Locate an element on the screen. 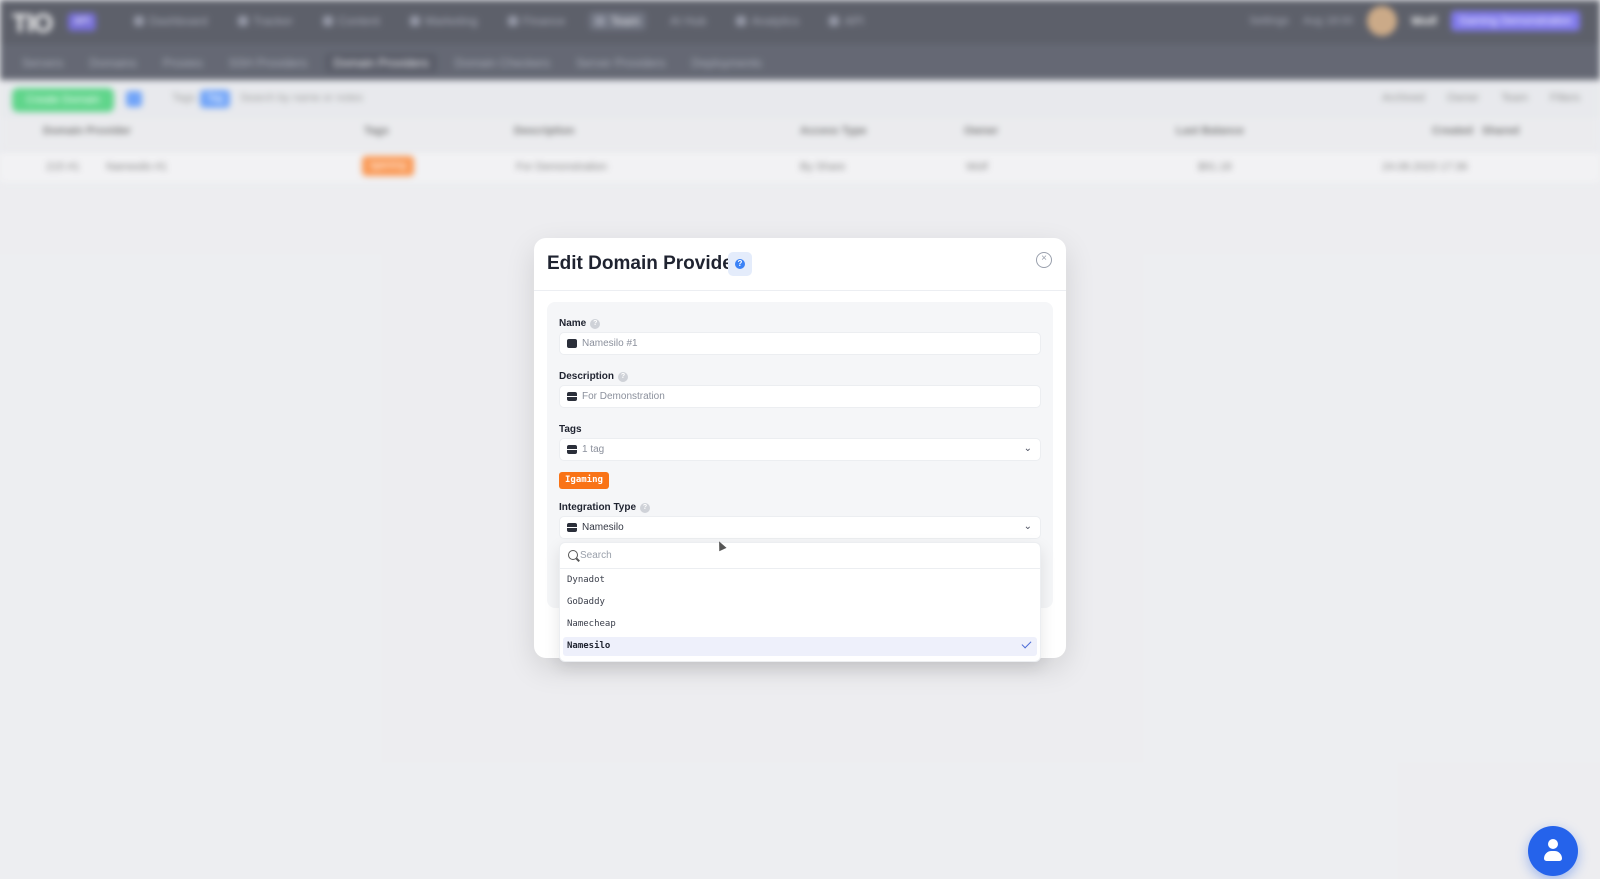  description-help-icon: ? is located at coordinates (623, 376).